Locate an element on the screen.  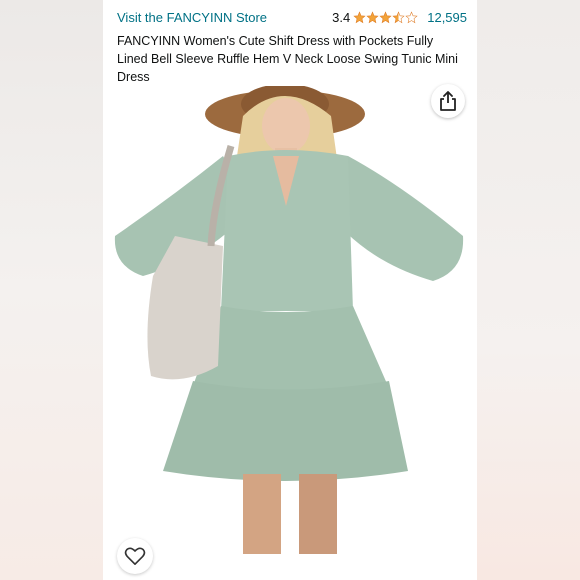
star-half-icon is located at coordinates (398, 16).